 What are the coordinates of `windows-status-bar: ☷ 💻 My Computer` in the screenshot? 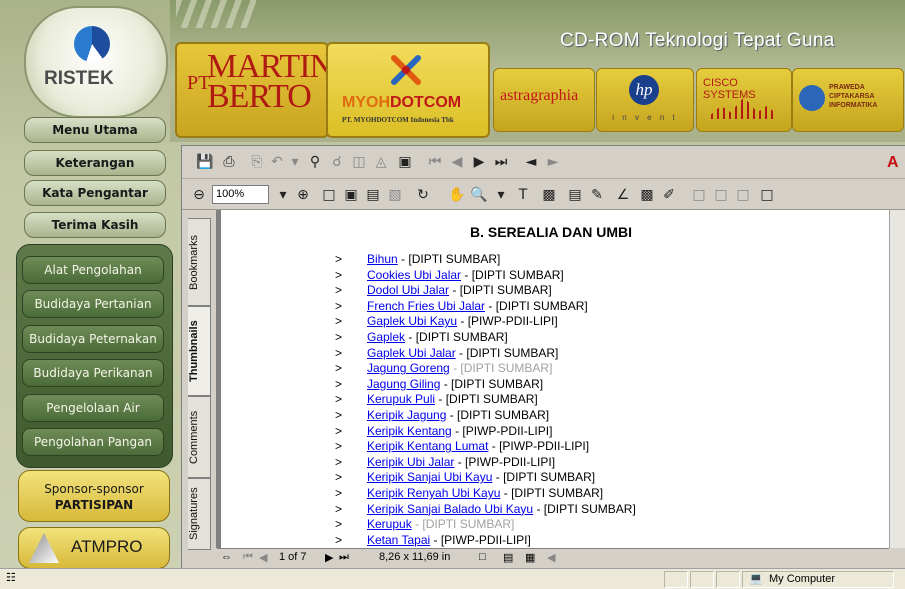 It's located at (452, 578).